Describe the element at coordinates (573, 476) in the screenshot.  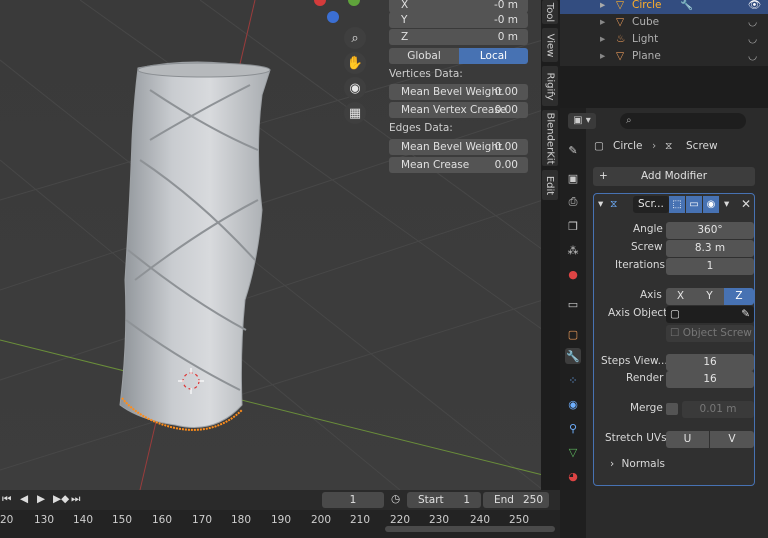
I see `material-tab-icon: ◕` at that location.